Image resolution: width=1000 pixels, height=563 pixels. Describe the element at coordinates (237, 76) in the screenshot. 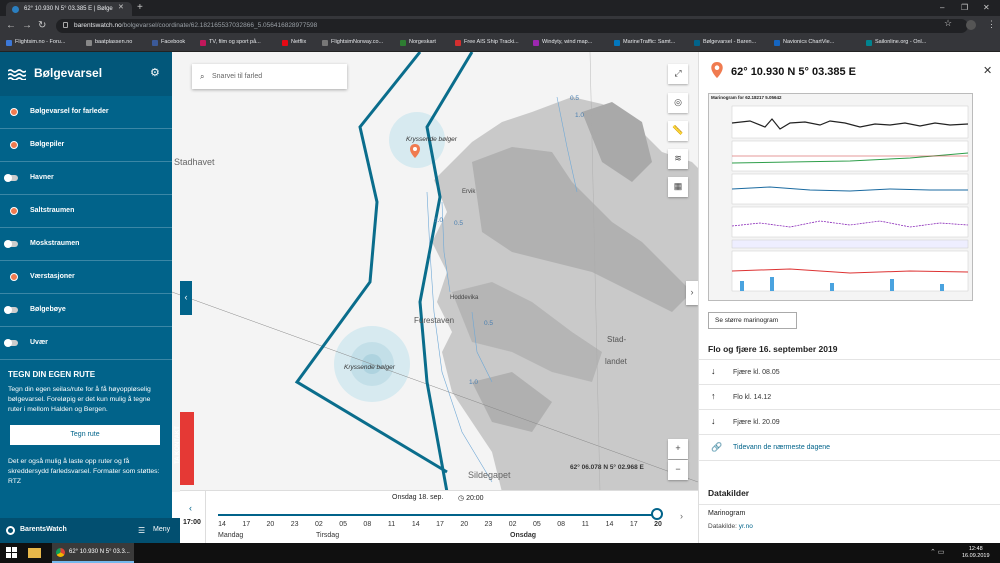

I see `search-placeholder: Snarvei til farled` at that location.